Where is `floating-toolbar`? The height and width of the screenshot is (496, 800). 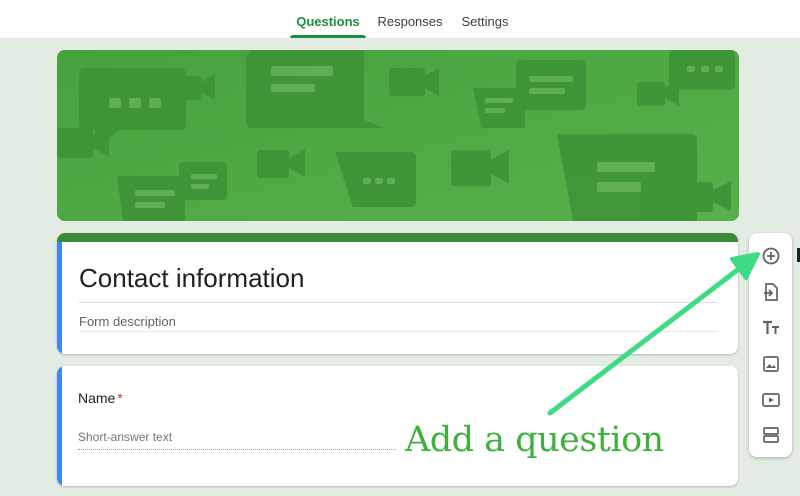
floating-toolbar is located at coordinates (770, 345).